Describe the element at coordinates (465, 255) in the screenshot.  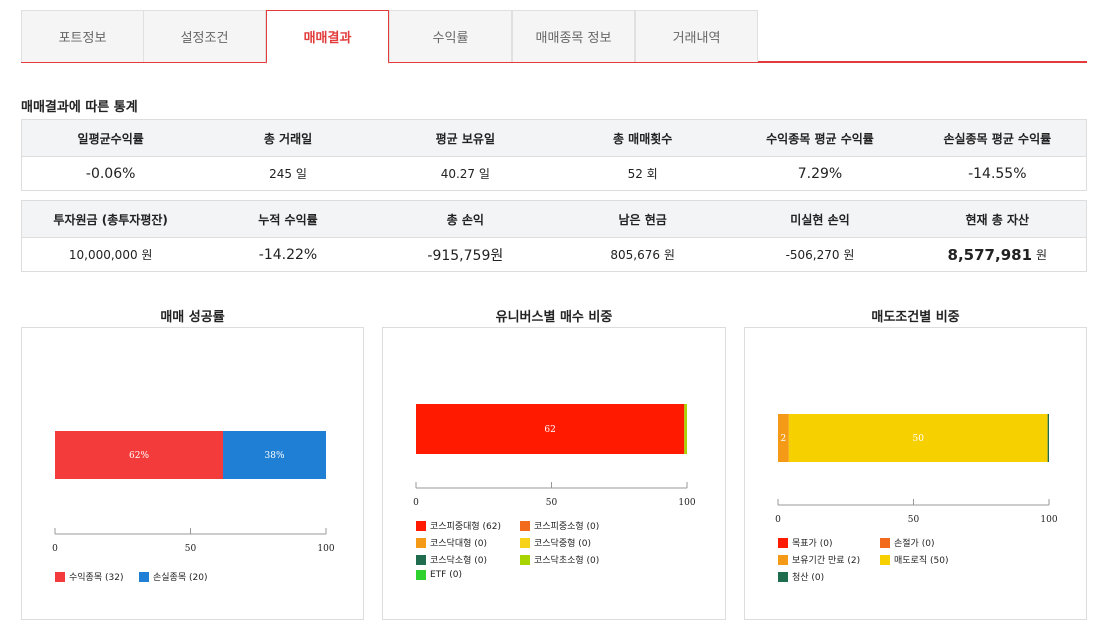
I see `value-total-pnl: -915,759원` at that location.